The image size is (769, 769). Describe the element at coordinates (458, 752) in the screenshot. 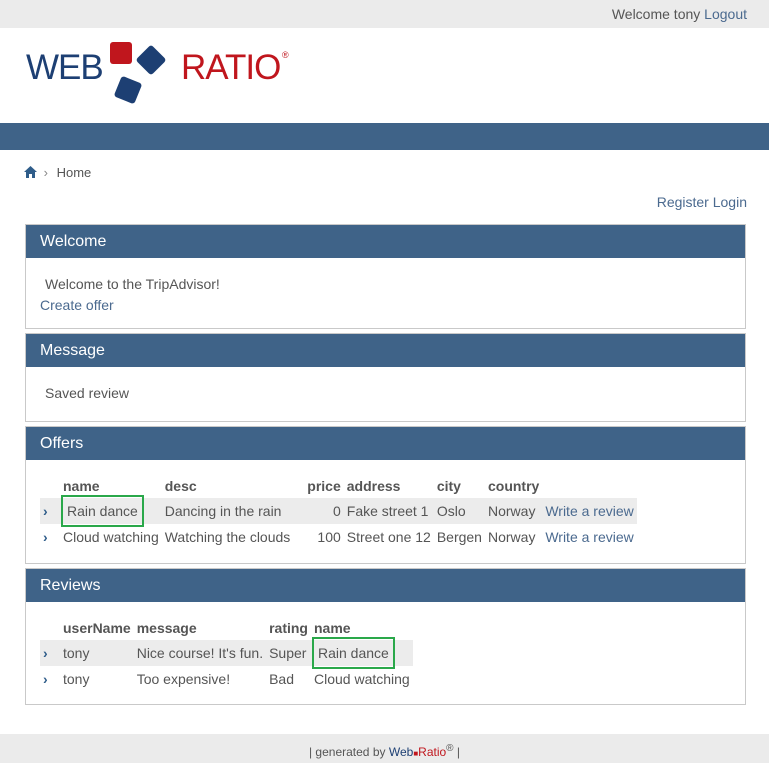

I see `footer-suffix: |` at that location.